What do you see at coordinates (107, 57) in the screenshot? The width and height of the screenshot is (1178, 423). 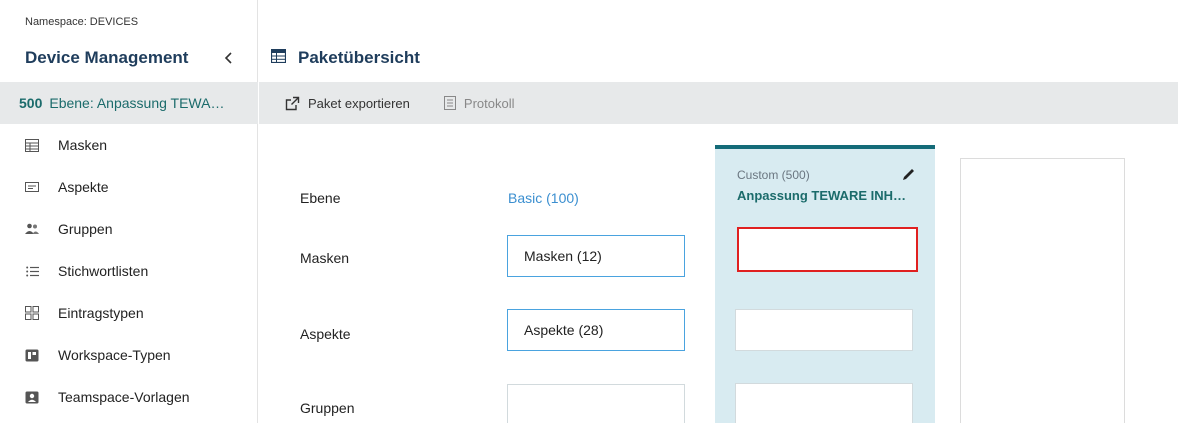 I see `app-title: Device Management` at bounding box center [107, 57].